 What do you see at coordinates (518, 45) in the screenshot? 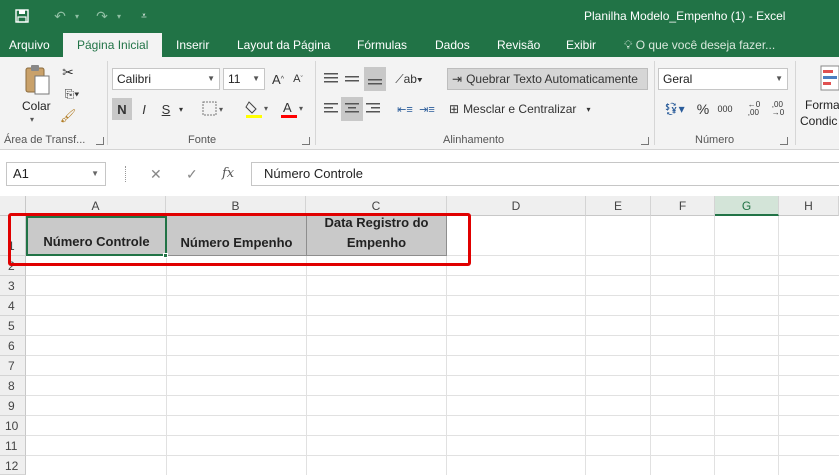
I see `tab-review: Revisão` at bounding box center [518, 45].